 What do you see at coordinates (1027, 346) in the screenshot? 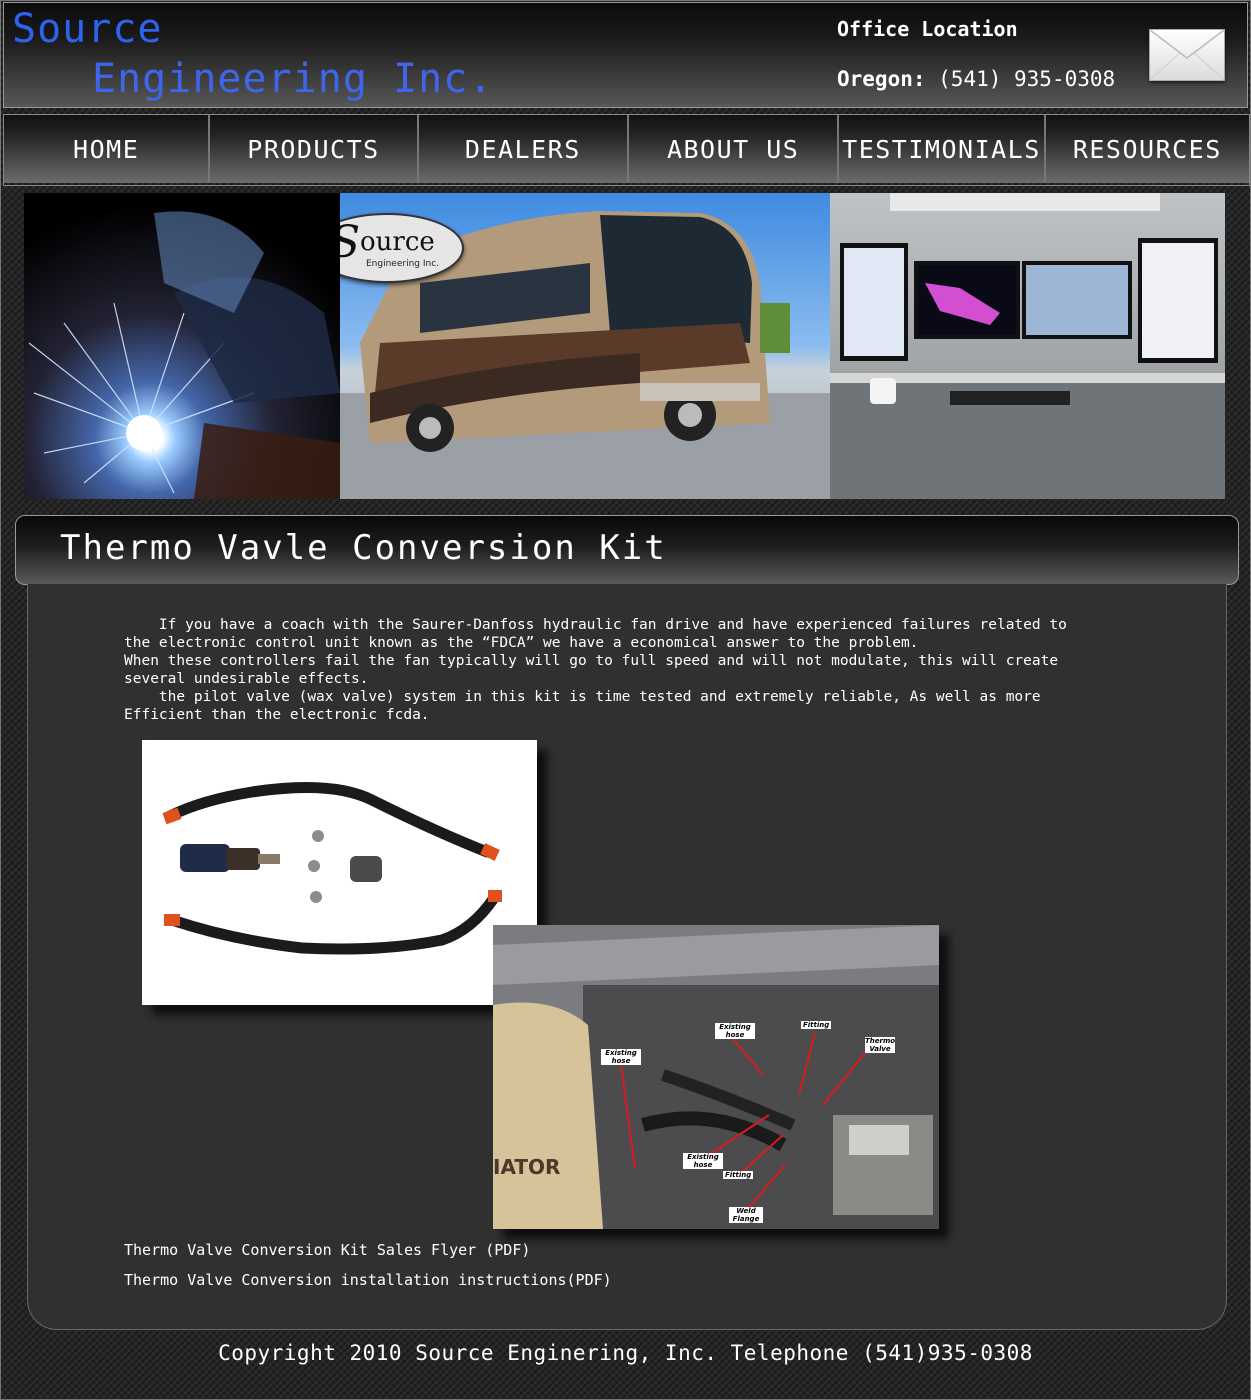
I see `office-workstation-photo` at bounding box center [1027, 346].